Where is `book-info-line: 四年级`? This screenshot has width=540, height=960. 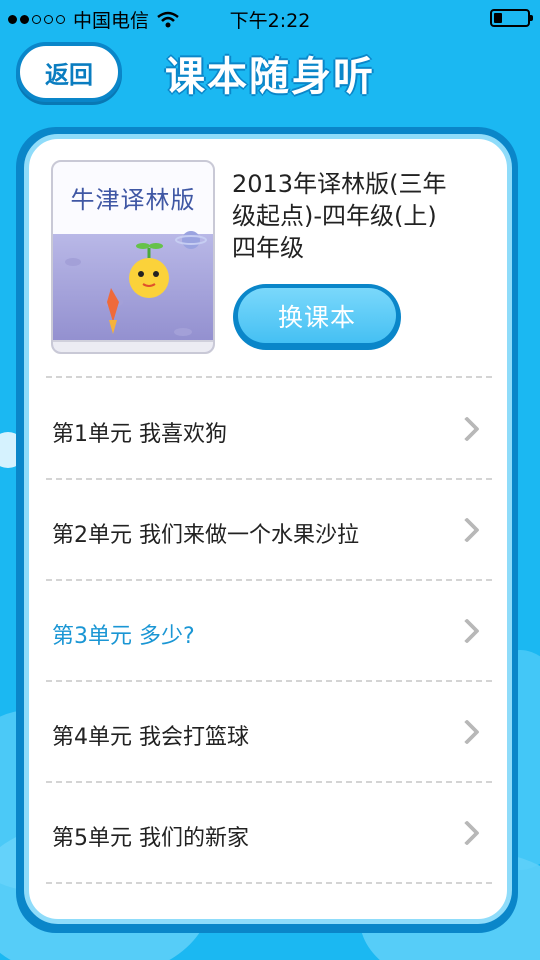 book-info-line: 四年级 is located at coordinates (268, 248).